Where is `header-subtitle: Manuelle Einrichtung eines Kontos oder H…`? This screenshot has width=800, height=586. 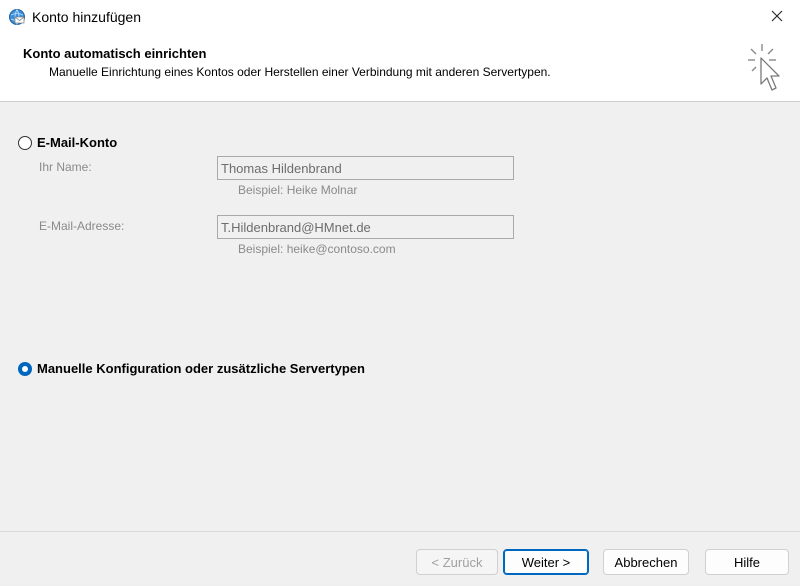
header-subtitle: Manuelle Einrichtung eines Kontos oder H… is located at coordinates (300, 72).